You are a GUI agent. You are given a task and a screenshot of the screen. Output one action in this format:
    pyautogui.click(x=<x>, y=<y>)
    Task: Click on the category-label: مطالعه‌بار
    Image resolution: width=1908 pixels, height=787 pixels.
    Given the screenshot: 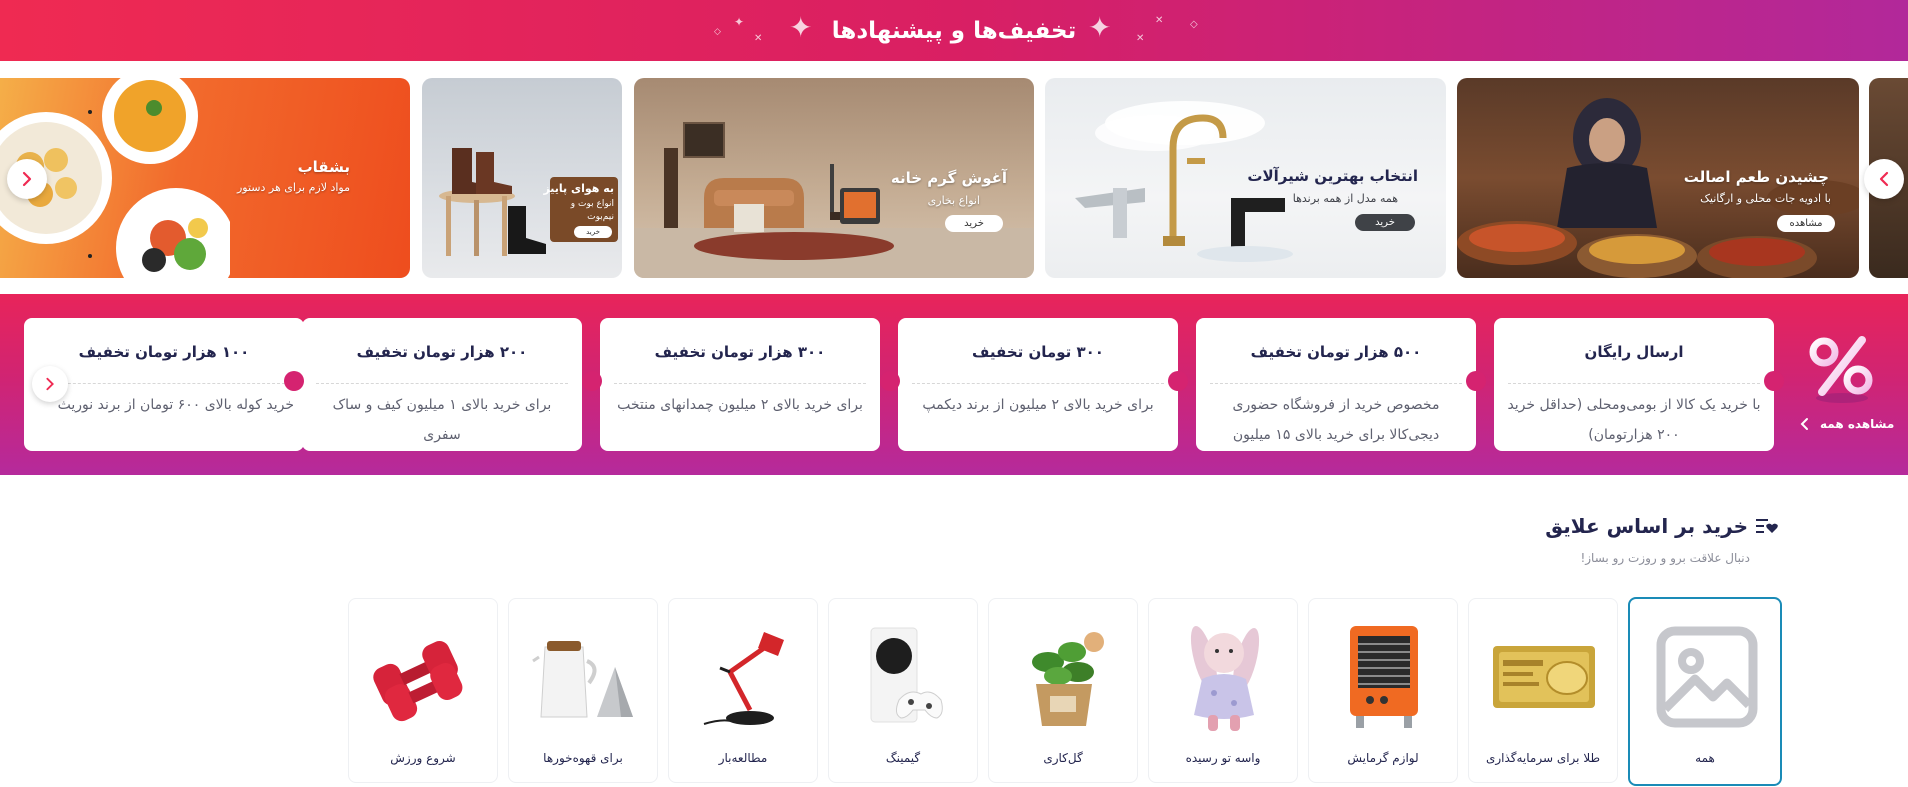 What is the action you would take?
    pyautogui.click(x=743, y=758)
    